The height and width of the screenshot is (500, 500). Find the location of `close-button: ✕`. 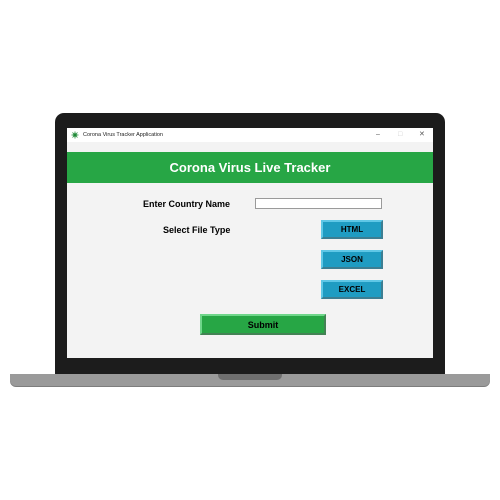

close-button: ✕ is located at coordinates (422, 135).